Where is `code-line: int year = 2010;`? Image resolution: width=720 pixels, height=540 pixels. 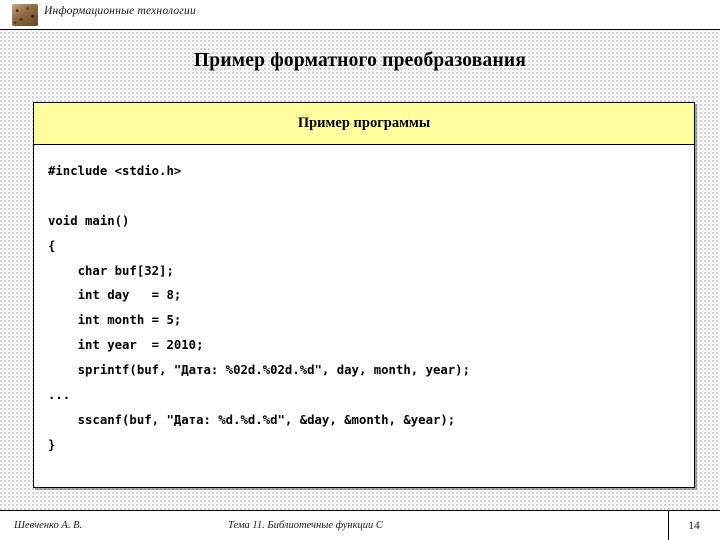
code-line: int year = 2010; is located at coordinates (126, 345).